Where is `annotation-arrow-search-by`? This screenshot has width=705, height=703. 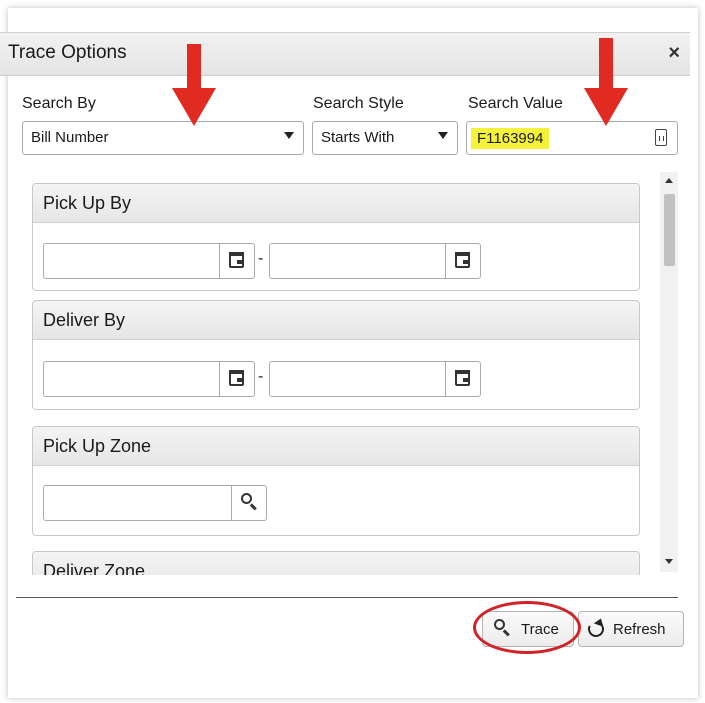
annotation-arrow-search-by is located at coordinates (194, 85).